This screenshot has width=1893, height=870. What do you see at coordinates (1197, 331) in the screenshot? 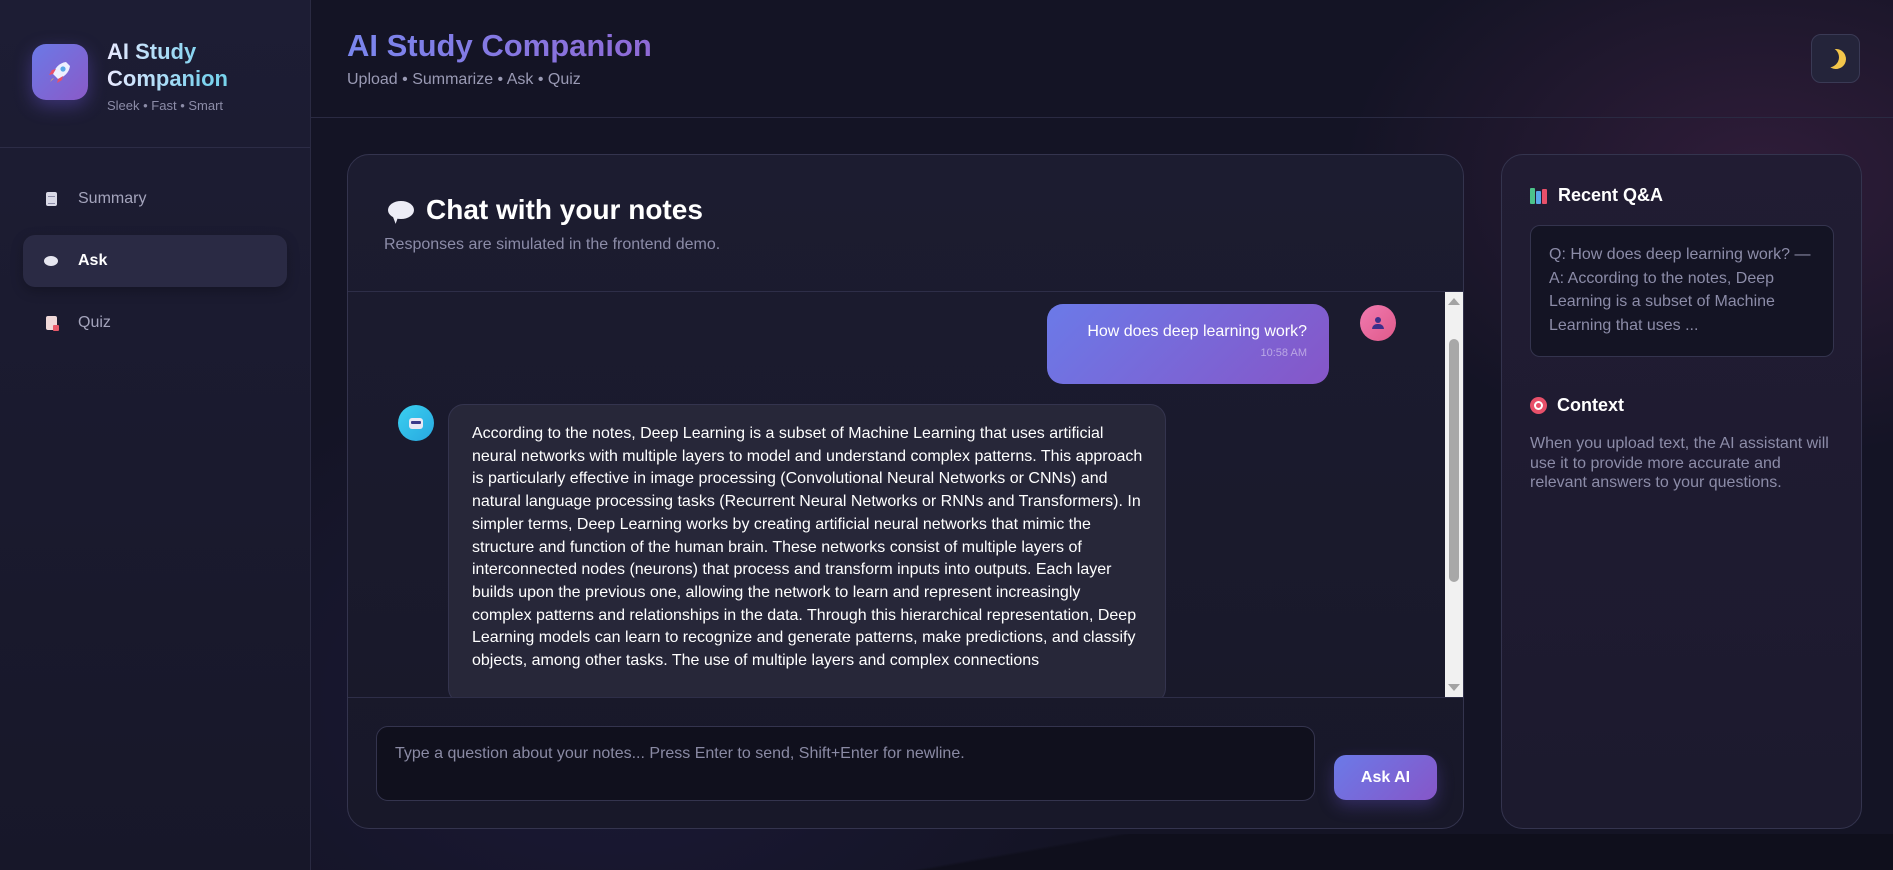
I see `user-message-text: How does deep learning work?` at bounding box center [1197, 331].